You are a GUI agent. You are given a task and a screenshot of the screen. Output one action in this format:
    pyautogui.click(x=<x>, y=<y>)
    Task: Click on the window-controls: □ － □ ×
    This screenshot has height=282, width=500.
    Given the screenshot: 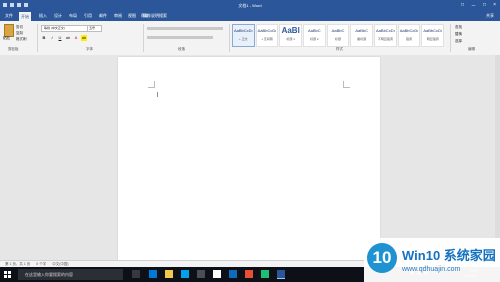 What is the action you would take?
    pyautogui.click(x=478, y=5)
    